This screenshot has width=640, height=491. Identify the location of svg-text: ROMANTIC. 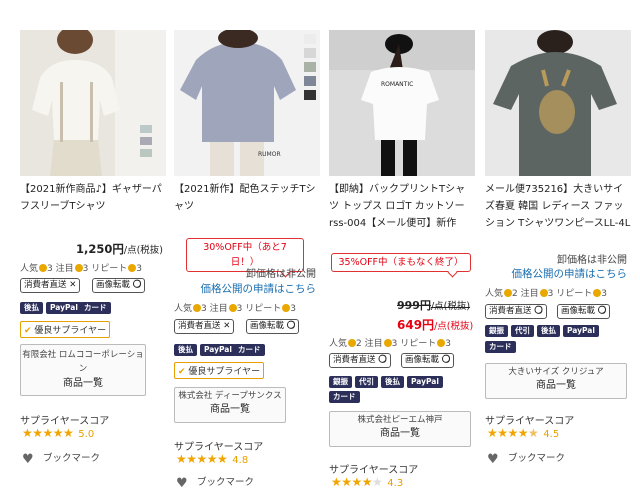
(397, 84).